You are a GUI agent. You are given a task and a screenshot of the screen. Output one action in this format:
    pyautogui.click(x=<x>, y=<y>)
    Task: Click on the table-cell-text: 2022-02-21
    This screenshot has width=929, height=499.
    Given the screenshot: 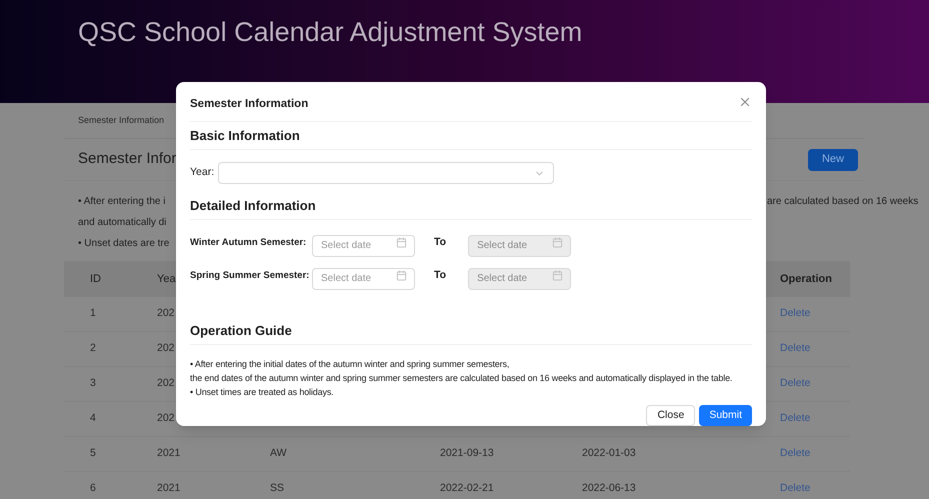 What is the action you would take?
    pyautogui.click(x=467, y=488)
    